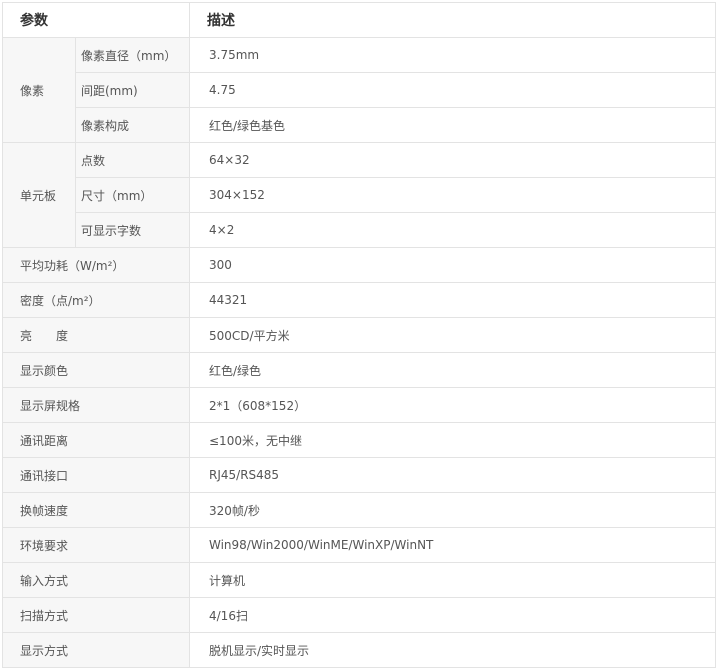  I want to click on row-label: 可显示字数, so click(132, 230).